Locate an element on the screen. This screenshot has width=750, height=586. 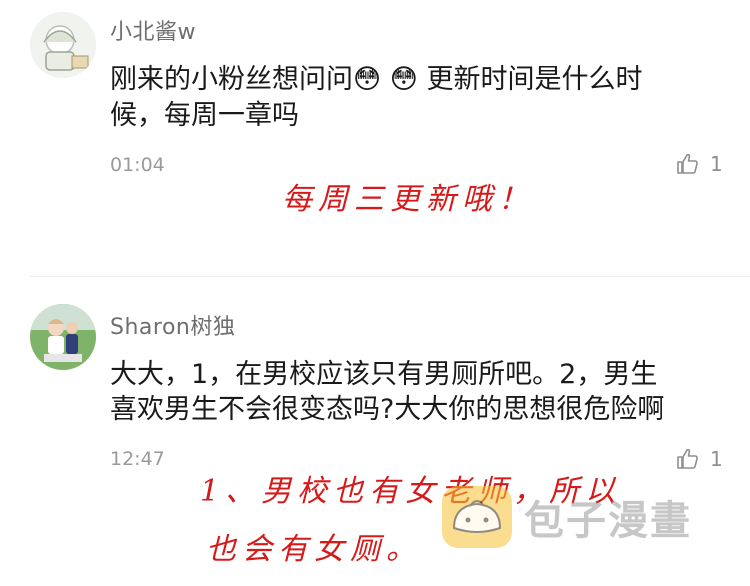
bun-icon is located at coordinates (477, 517).